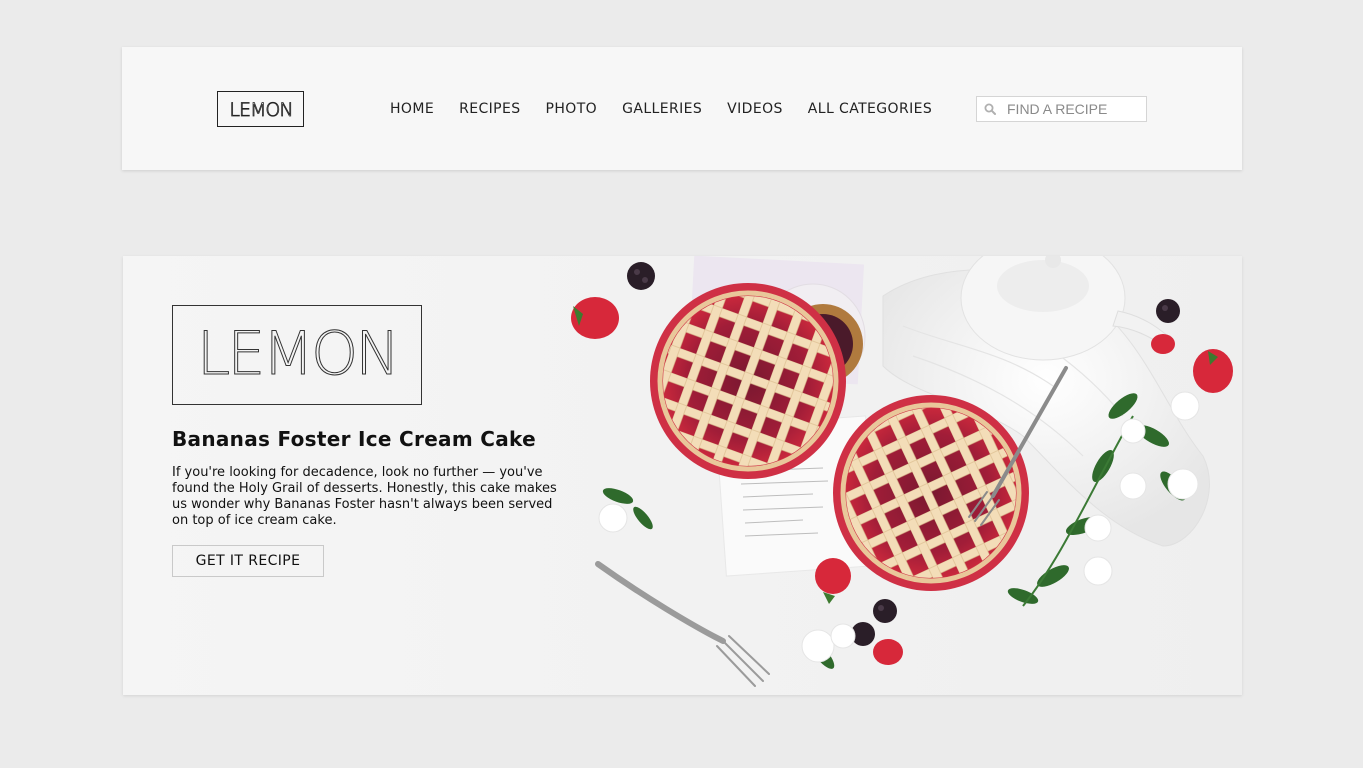 The height and width of the screenshot is (768, 1363). I want to click on header-logo: LEMON, so click(260, 109).